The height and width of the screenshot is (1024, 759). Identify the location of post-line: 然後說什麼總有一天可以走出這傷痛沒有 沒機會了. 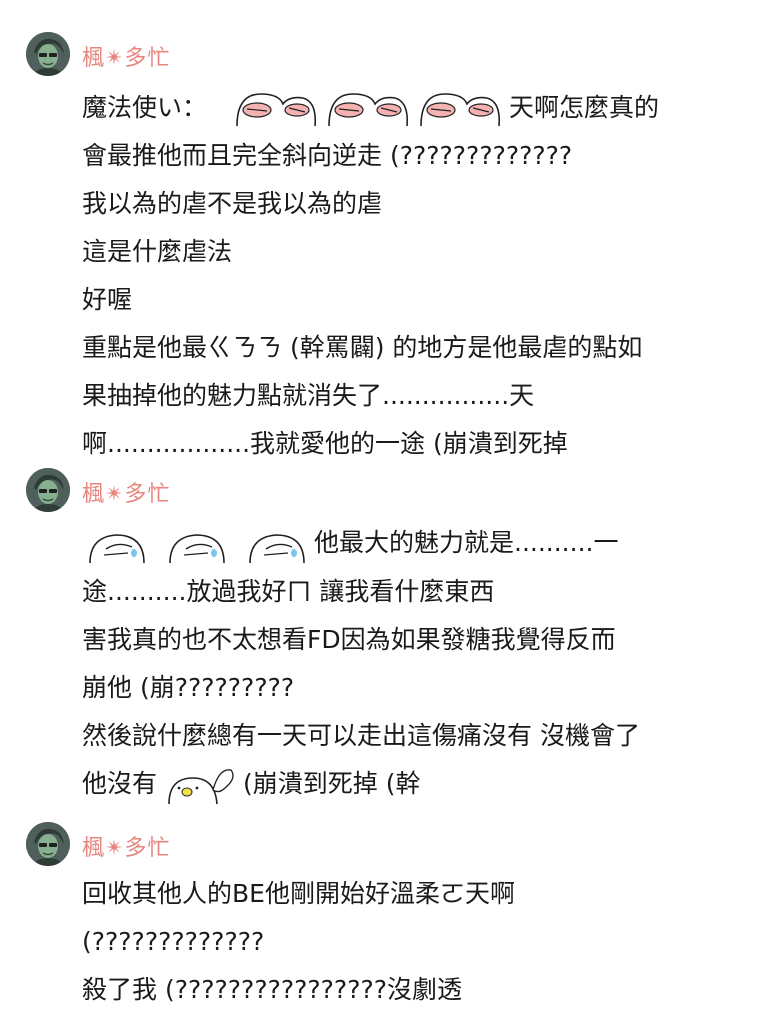
(361, 735).